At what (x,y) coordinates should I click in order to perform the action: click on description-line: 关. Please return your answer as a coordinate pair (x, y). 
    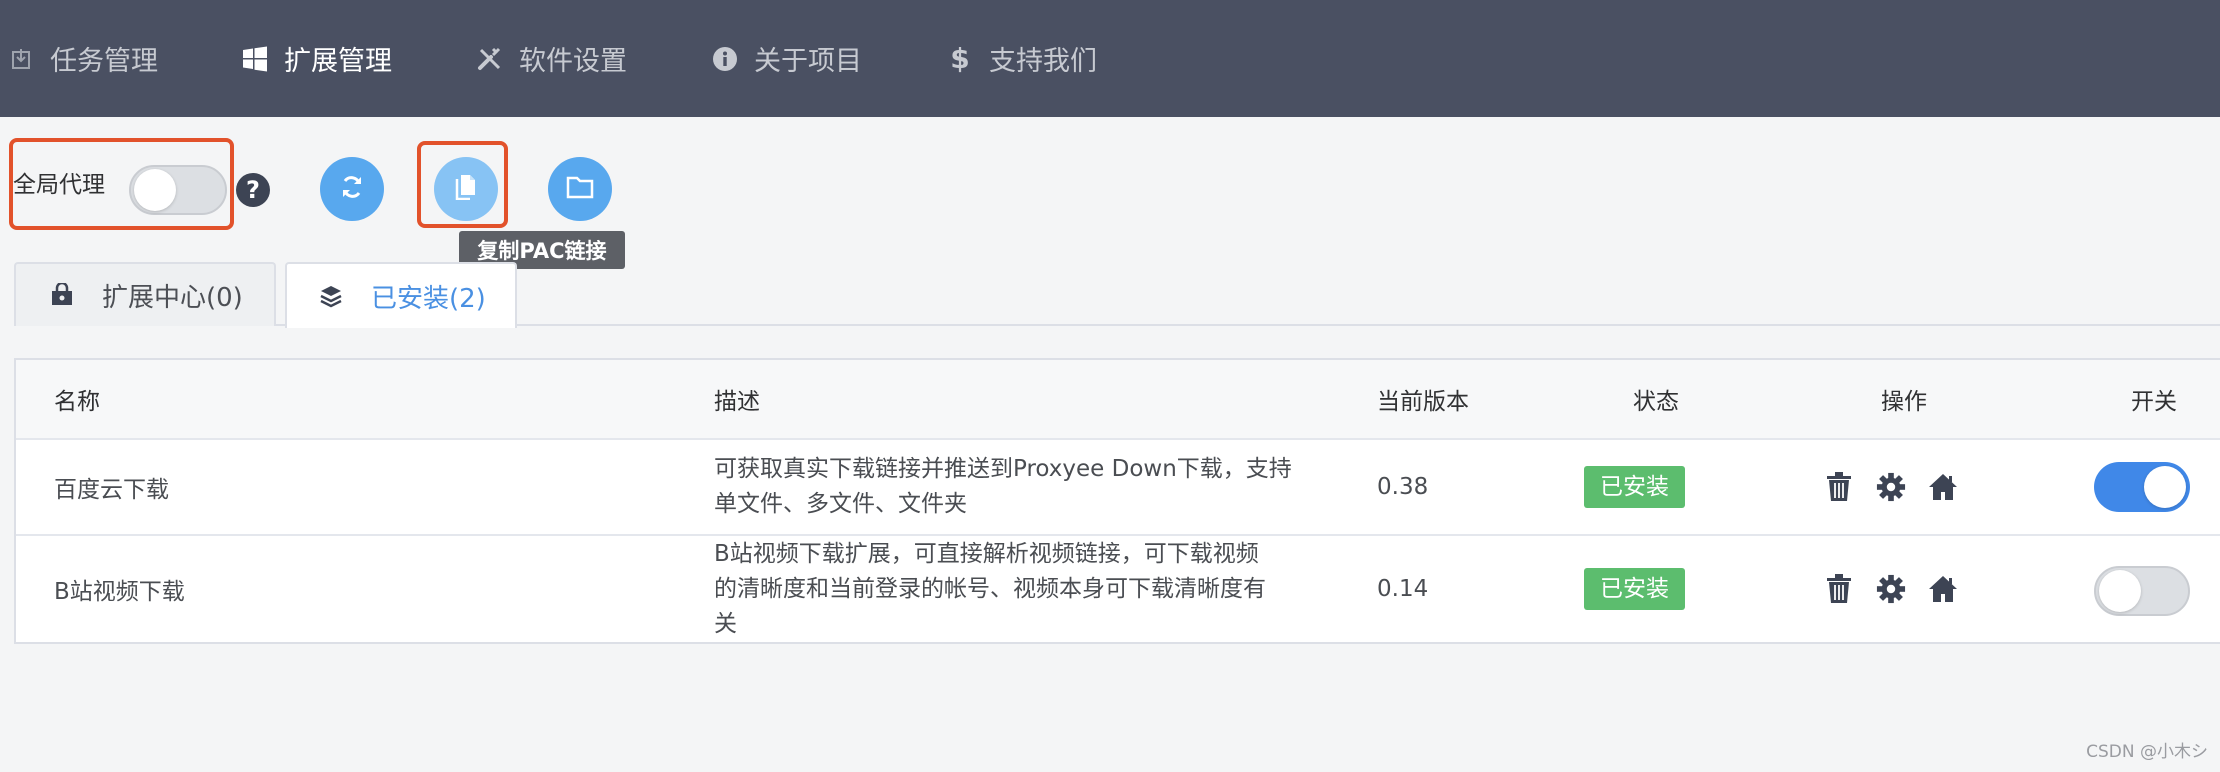
    Looking at the image, I should click on (725, 623).